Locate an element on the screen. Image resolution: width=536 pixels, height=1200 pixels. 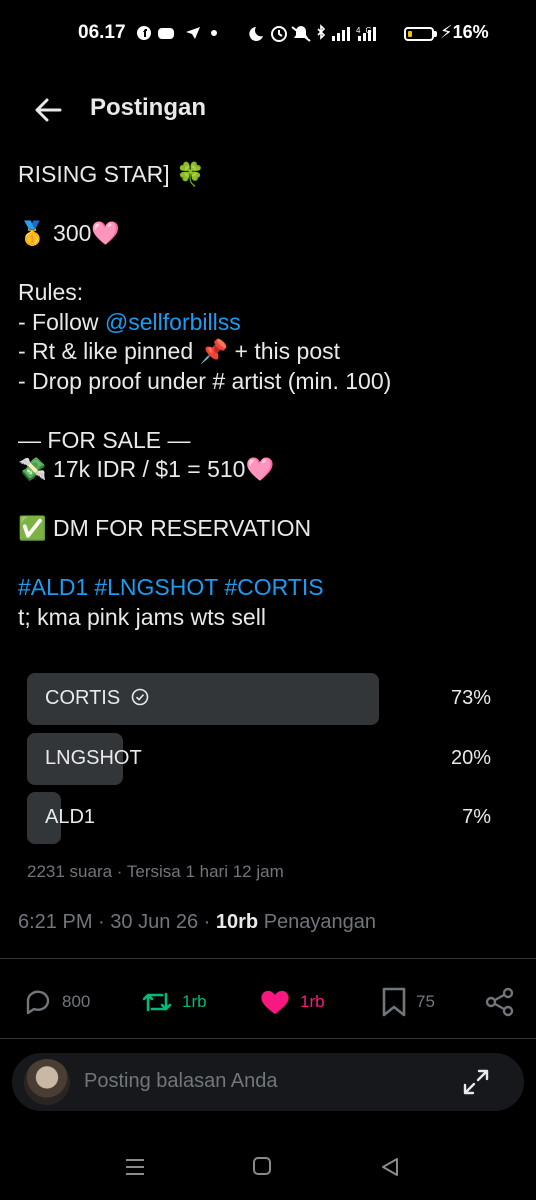
page-title: Postingan is located at coordinates (148, 107).